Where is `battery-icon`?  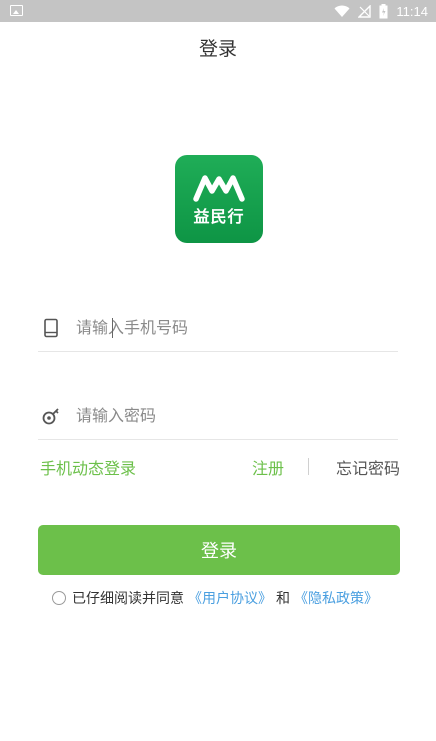 battery-icon is located at coordinates (383, 10).